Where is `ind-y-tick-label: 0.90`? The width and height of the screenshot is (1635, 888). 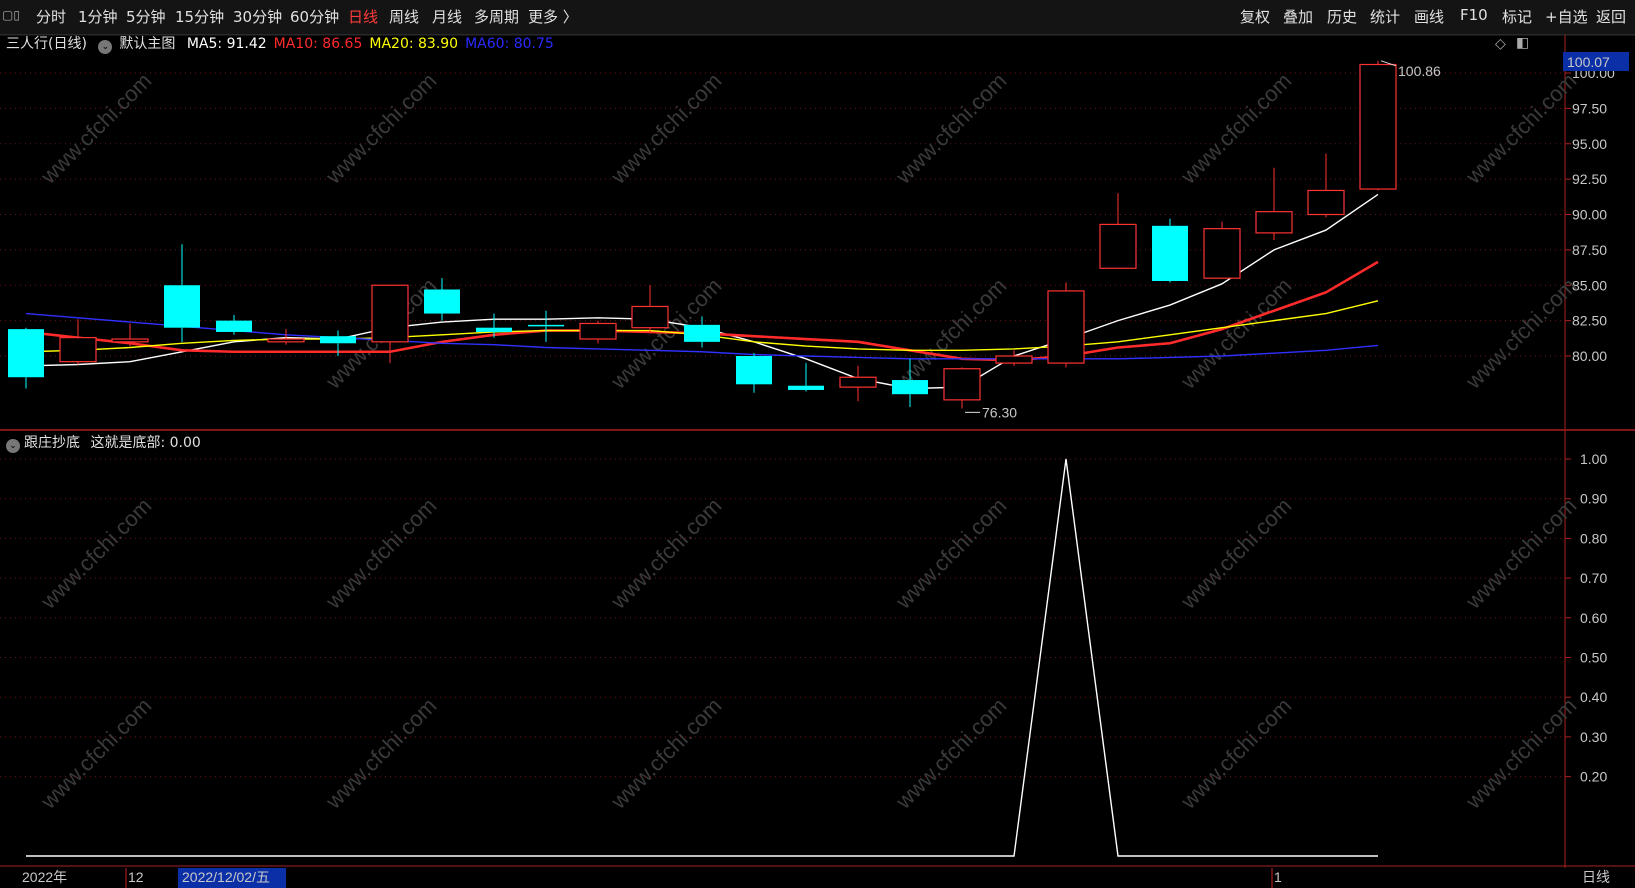
ind-y-tick-label: 0.90 is located at coordinates (1593, 499).